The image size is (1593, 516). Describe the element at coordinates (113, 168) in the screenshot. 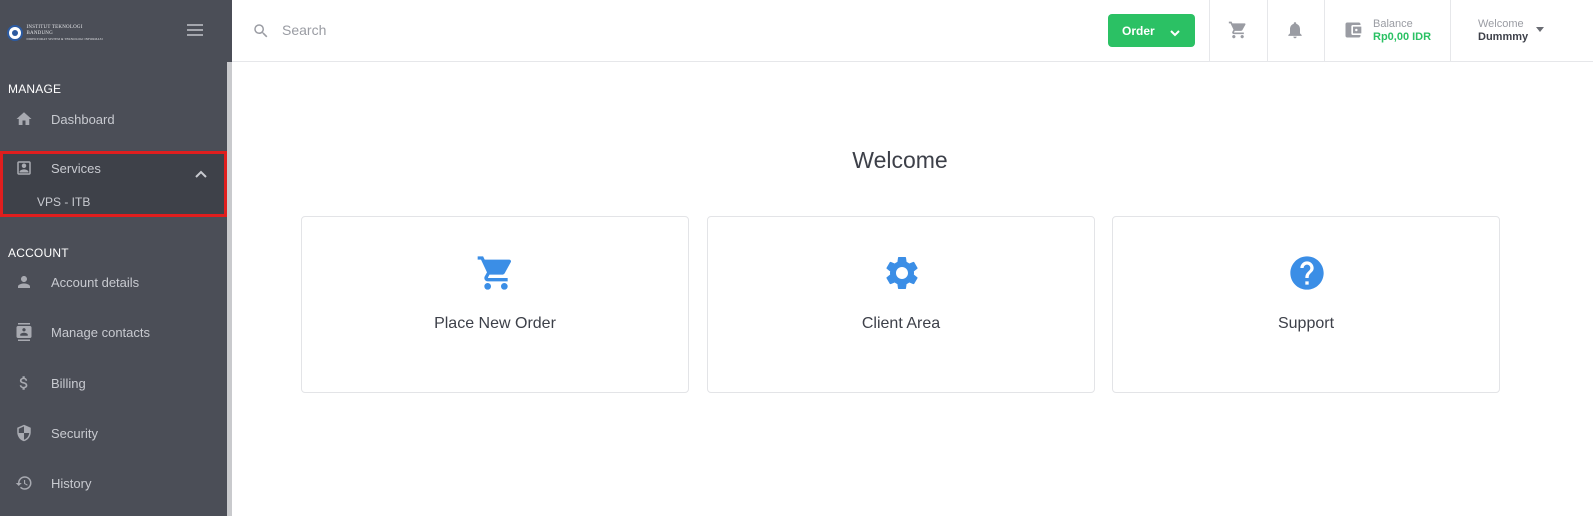

I see `sidebar-item-services: Services` at that location.